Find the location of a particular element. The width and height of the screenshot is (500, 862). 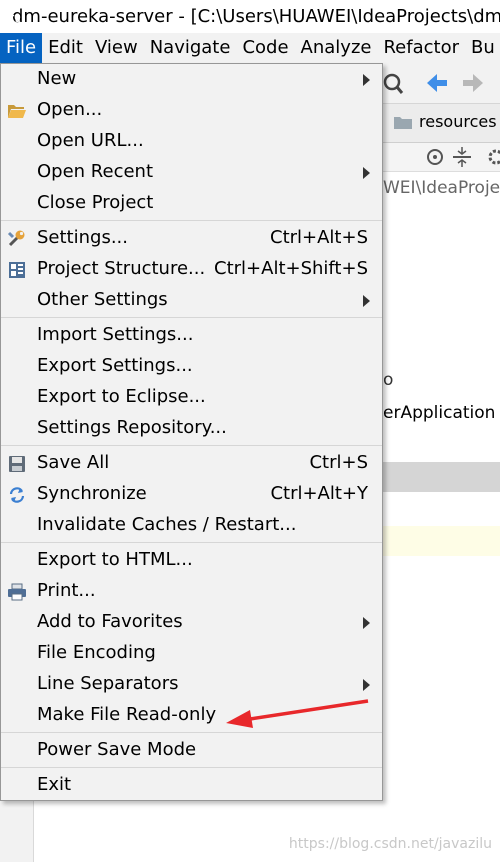

sync-icon is located at coordinates (17, 495).